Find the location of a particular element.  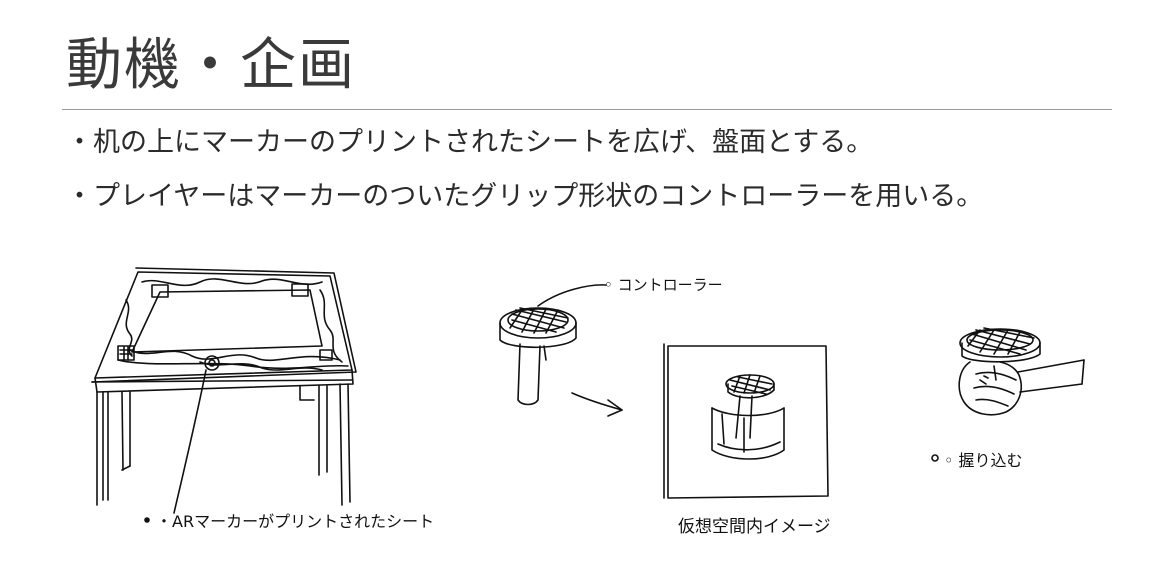

table-sketch is located at coordinates (224, 390).